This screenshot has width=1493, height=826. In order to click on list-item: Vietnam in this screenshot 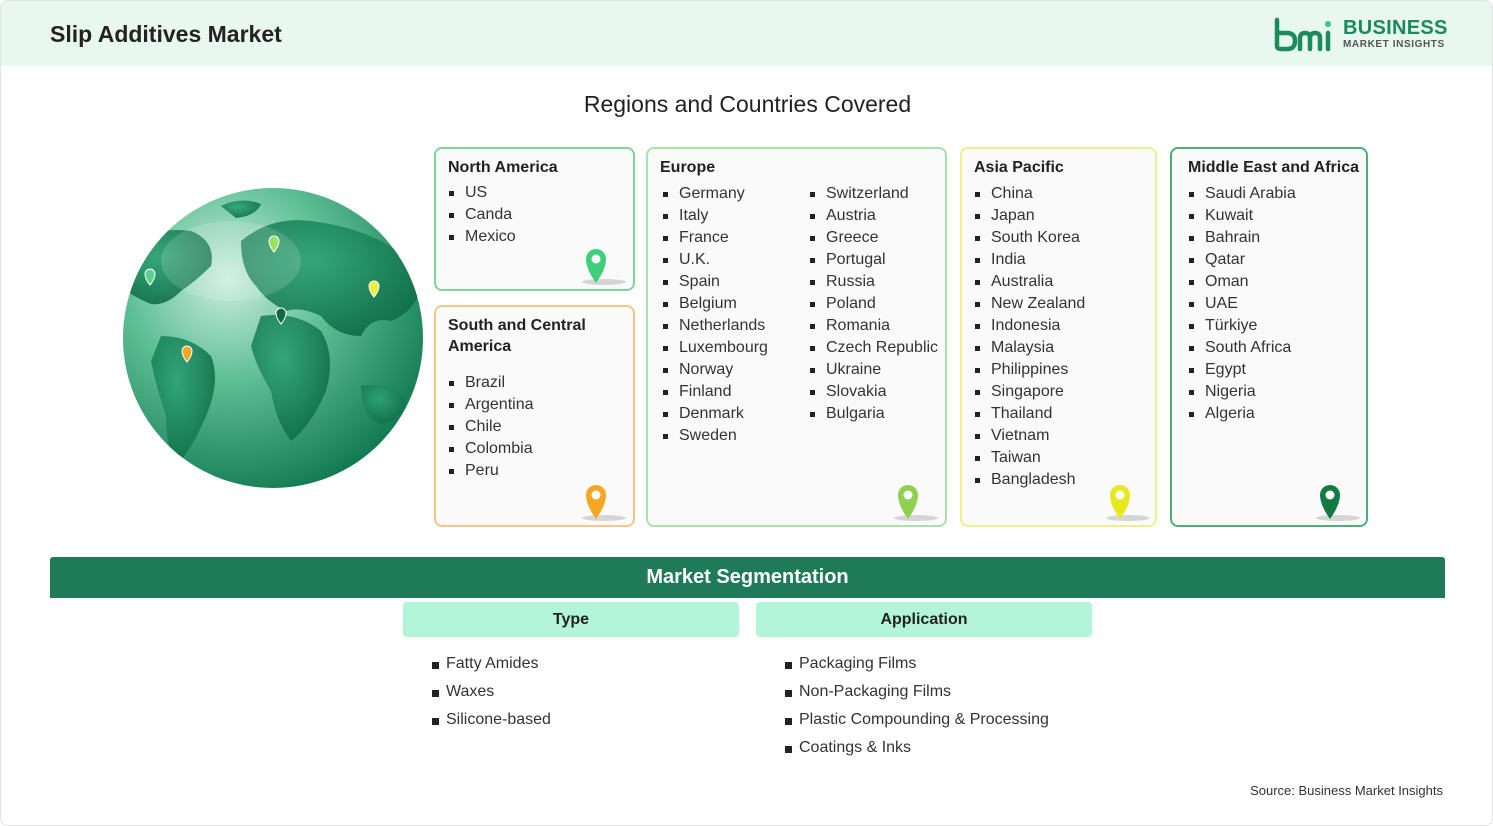, I will do `click(1029, 436)`.